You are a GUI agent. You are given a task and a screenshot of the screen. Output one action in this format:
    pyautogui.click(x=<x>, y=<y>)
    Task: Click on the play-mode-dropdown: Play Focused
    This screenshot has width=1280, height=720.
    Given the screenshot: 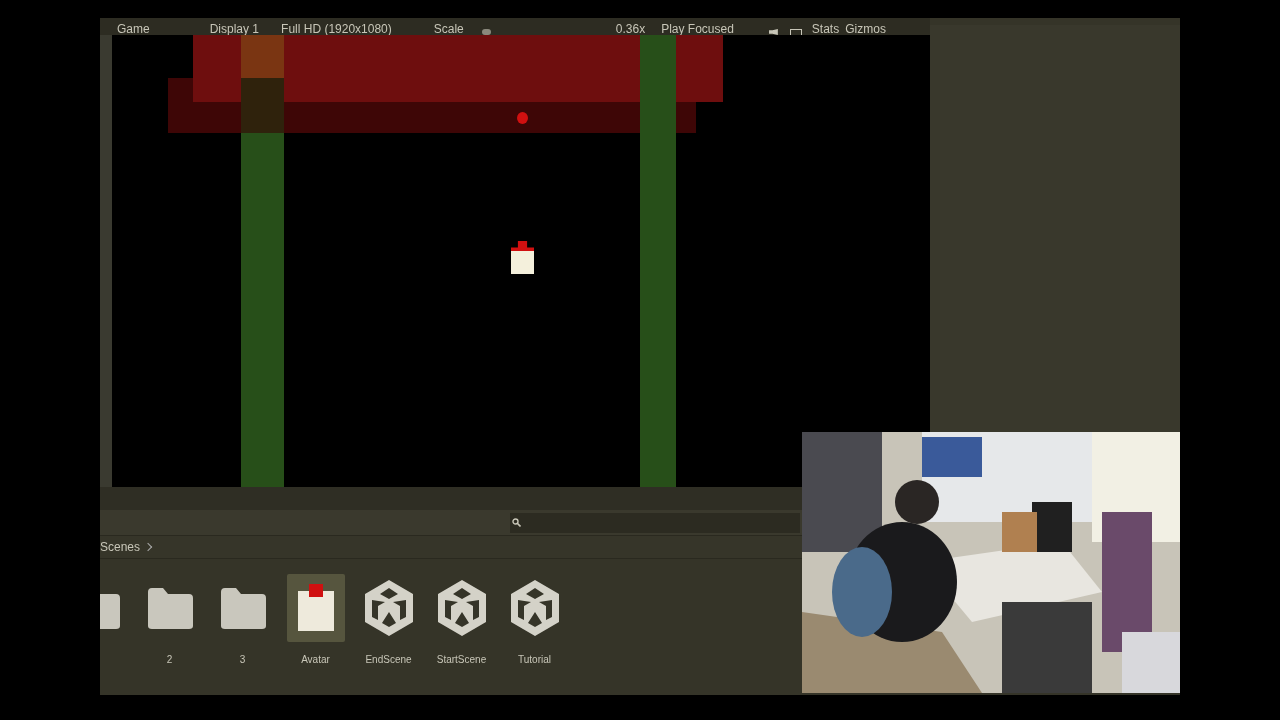 What is the action you would take?
    pyautogui.click(x=697, y=29)
    